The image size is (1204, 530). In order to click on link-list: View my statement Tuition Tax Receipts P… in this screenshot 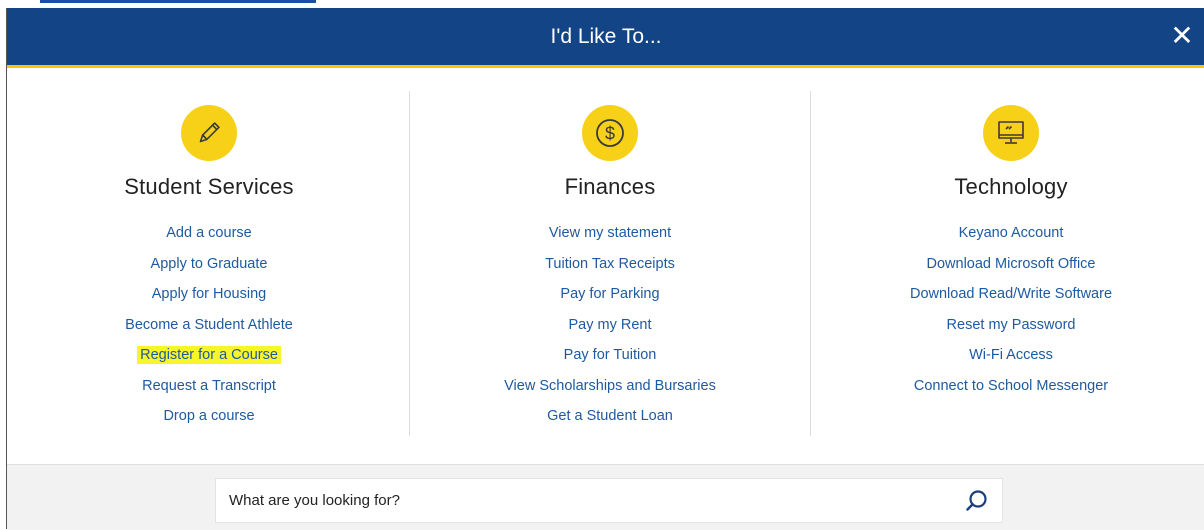, I will do `click(610, 325)`.